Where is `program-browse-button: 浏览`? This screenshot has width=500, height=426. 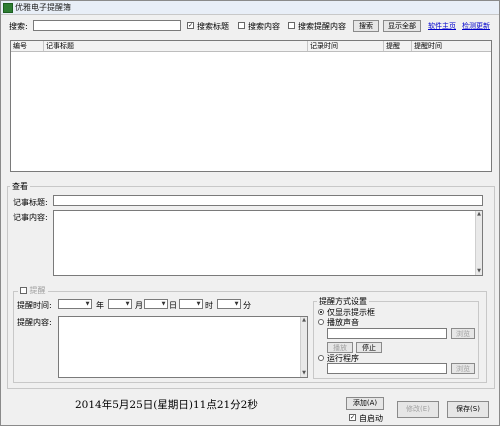
program-browse-button: 浏览 is located at coordinates (463, 368).